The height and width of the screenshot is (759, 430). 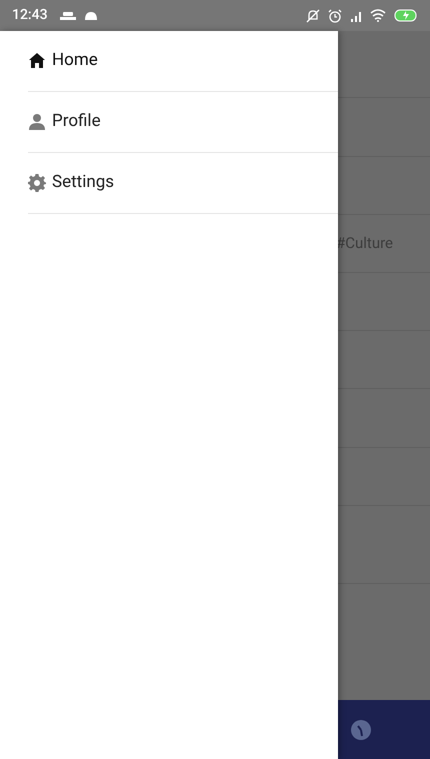 What do you see at coordinates (30, 15) in the screenshot?
I see `status-time: 12:43` at bounding box center [30, 15].